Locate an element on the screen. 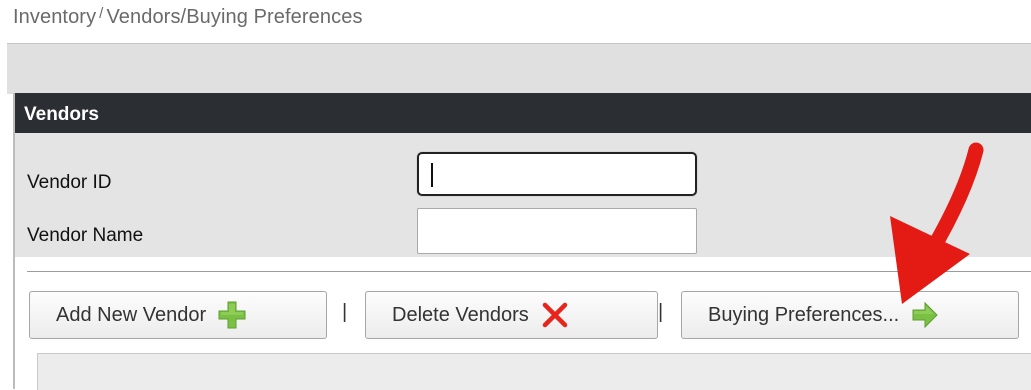 The image size is (1031, 390). delete-vendors-button: Delete Vendors is located at coordinates (511, 315).